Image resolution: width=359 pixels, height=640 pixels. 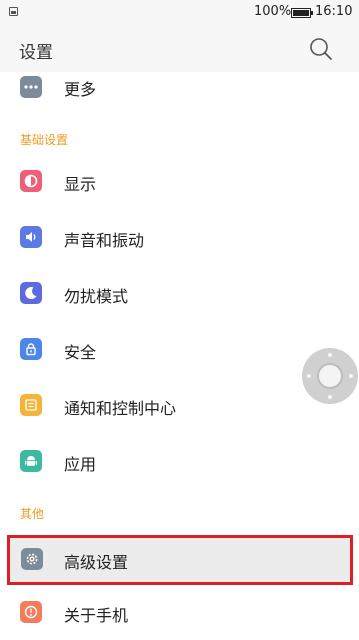 I want to click on settings-item-apps: 应用, so click(x=179, y=461).